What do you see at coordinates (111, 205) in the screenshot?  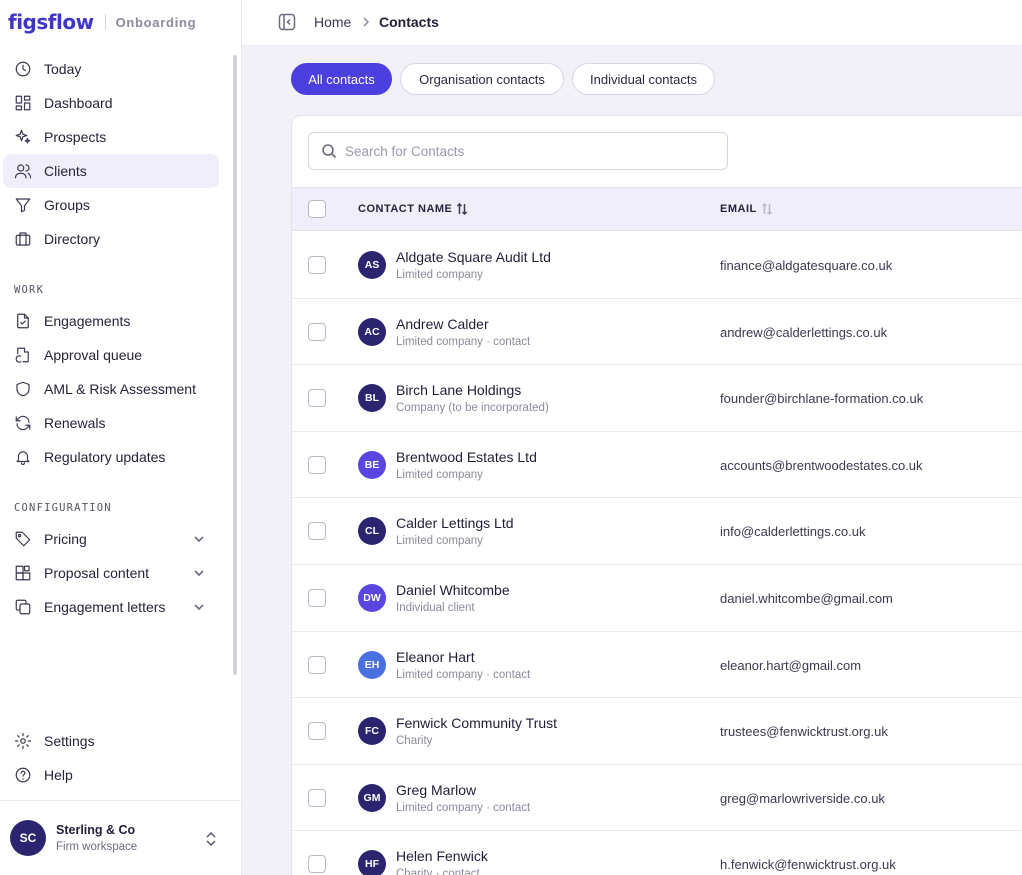 I see `sidebar-item-groups: Groups` at bounding box center [111, 205].